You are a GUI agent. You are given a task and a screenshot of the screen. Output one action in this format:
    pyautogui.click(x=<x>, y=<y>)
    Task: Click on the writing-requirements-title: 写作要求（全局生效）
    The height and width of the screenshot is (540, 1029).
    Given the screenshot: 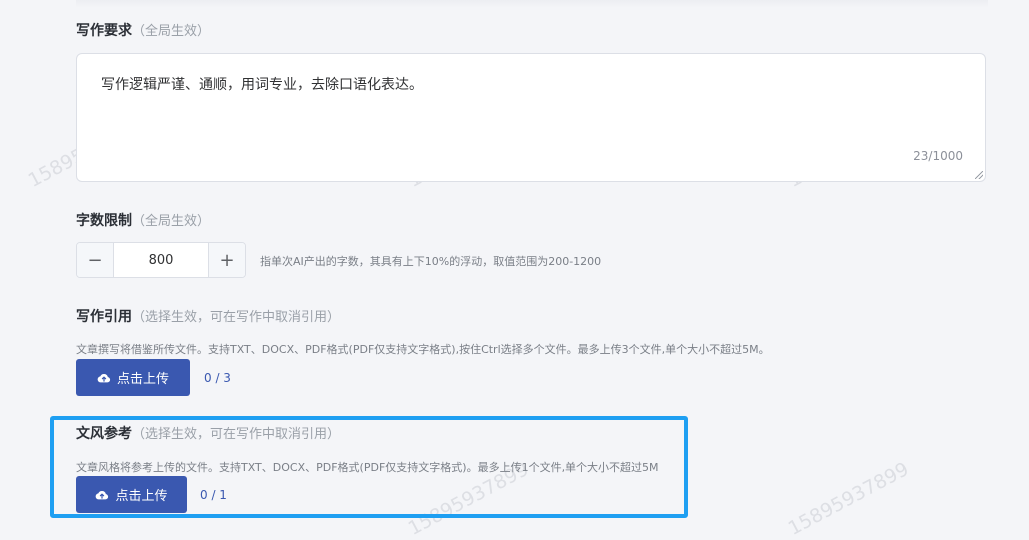 What is the action you would take?
    pyautogui.click(x=143, y=31)
    